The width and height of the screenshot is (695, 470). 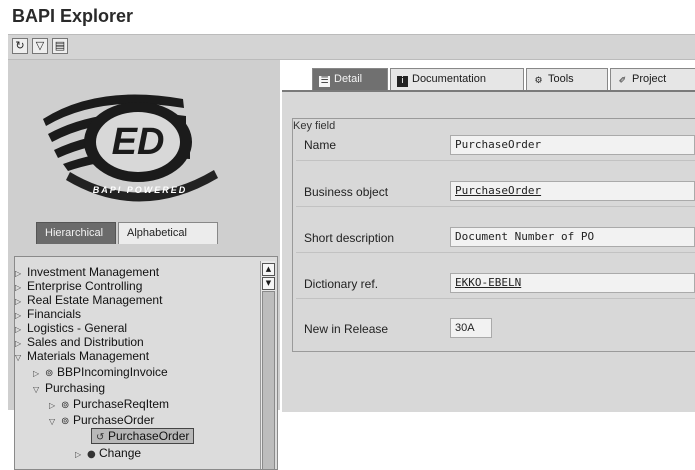 What do you see at coordinates (100, 372) in the screenshot?
I see `tree-node: ▷ ⊚ BBPIncomingInvoice` at bounding box center [100, 372].